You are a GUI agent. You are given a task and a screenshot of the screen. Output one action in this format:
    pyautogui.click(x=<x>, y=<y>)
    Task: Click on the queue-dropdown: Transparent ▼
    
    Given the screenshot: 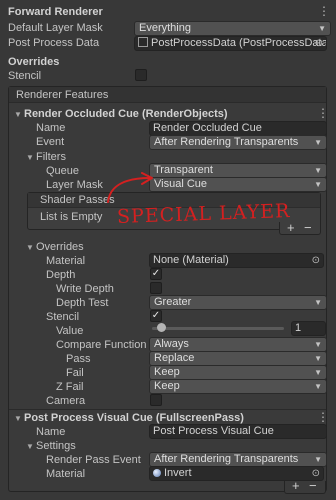 What is the action you would take?
    pyautogui.click(x=238, y=170)
    